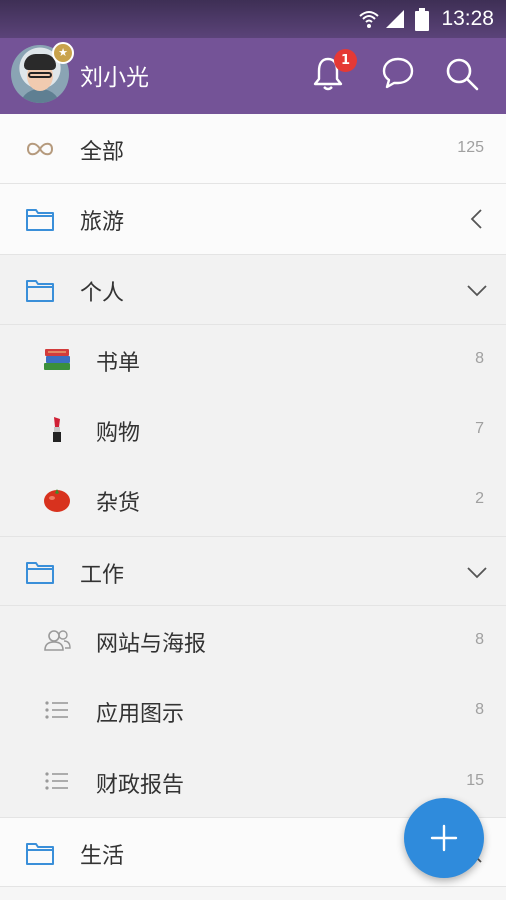 The height and width of the screenshot is (900, 506). What do you see at coordinates (395, 19) in the screenshot?
I see `signal-icon` at bounding box center [395, 19].